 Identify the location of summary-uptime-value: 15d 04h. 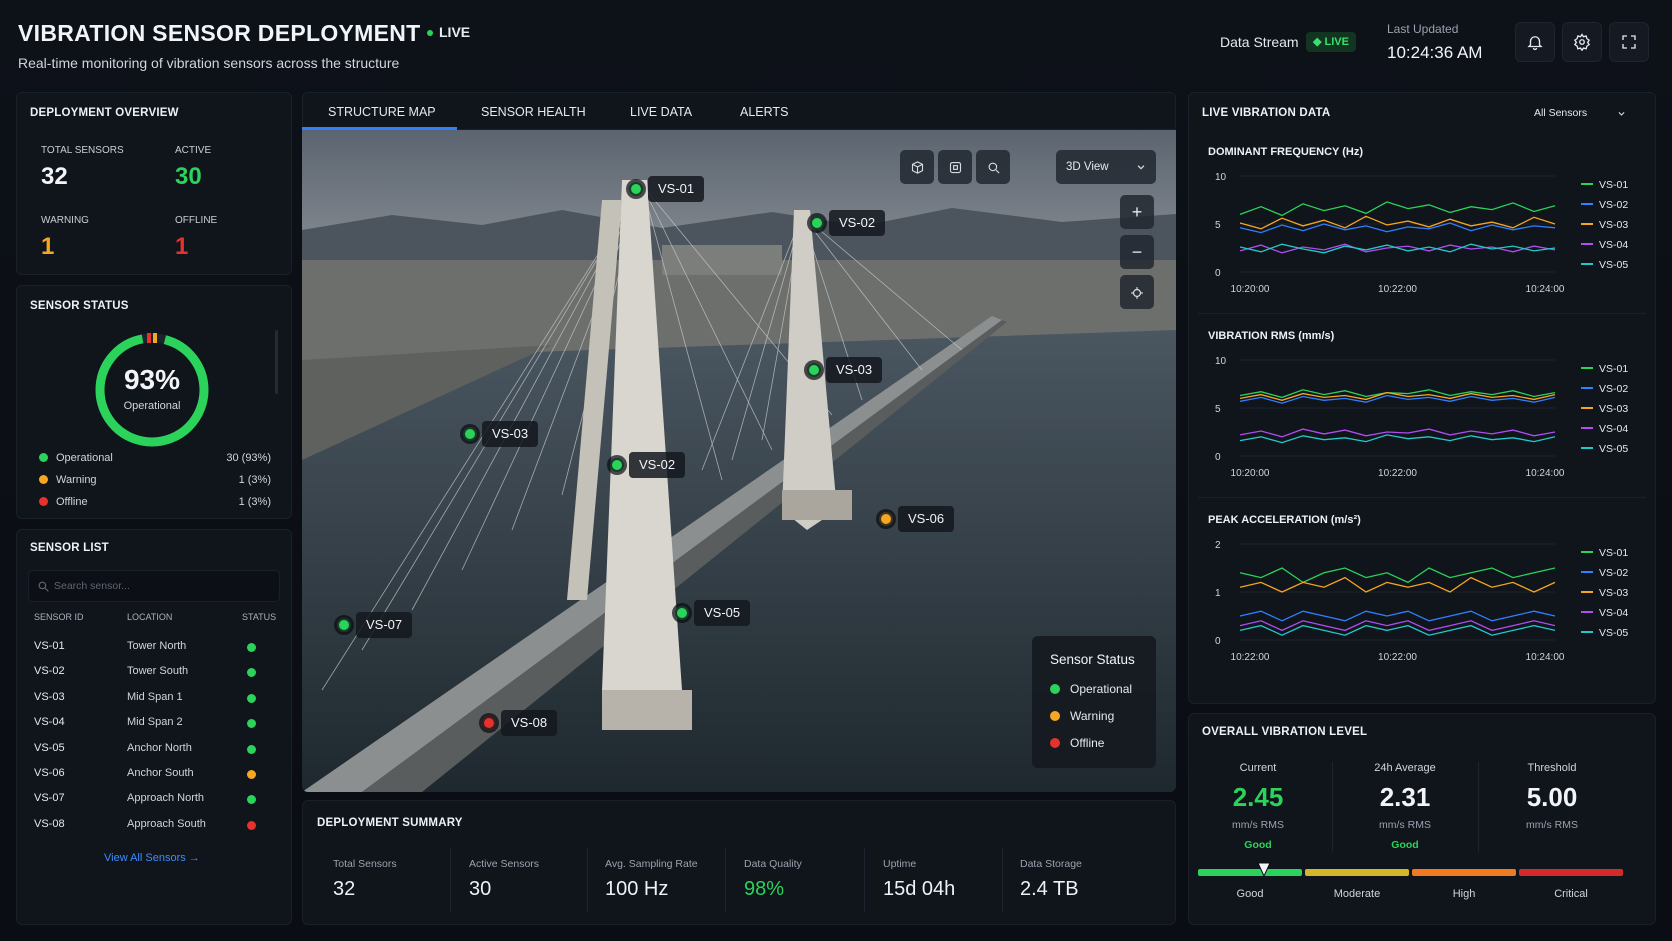
(919, 889).